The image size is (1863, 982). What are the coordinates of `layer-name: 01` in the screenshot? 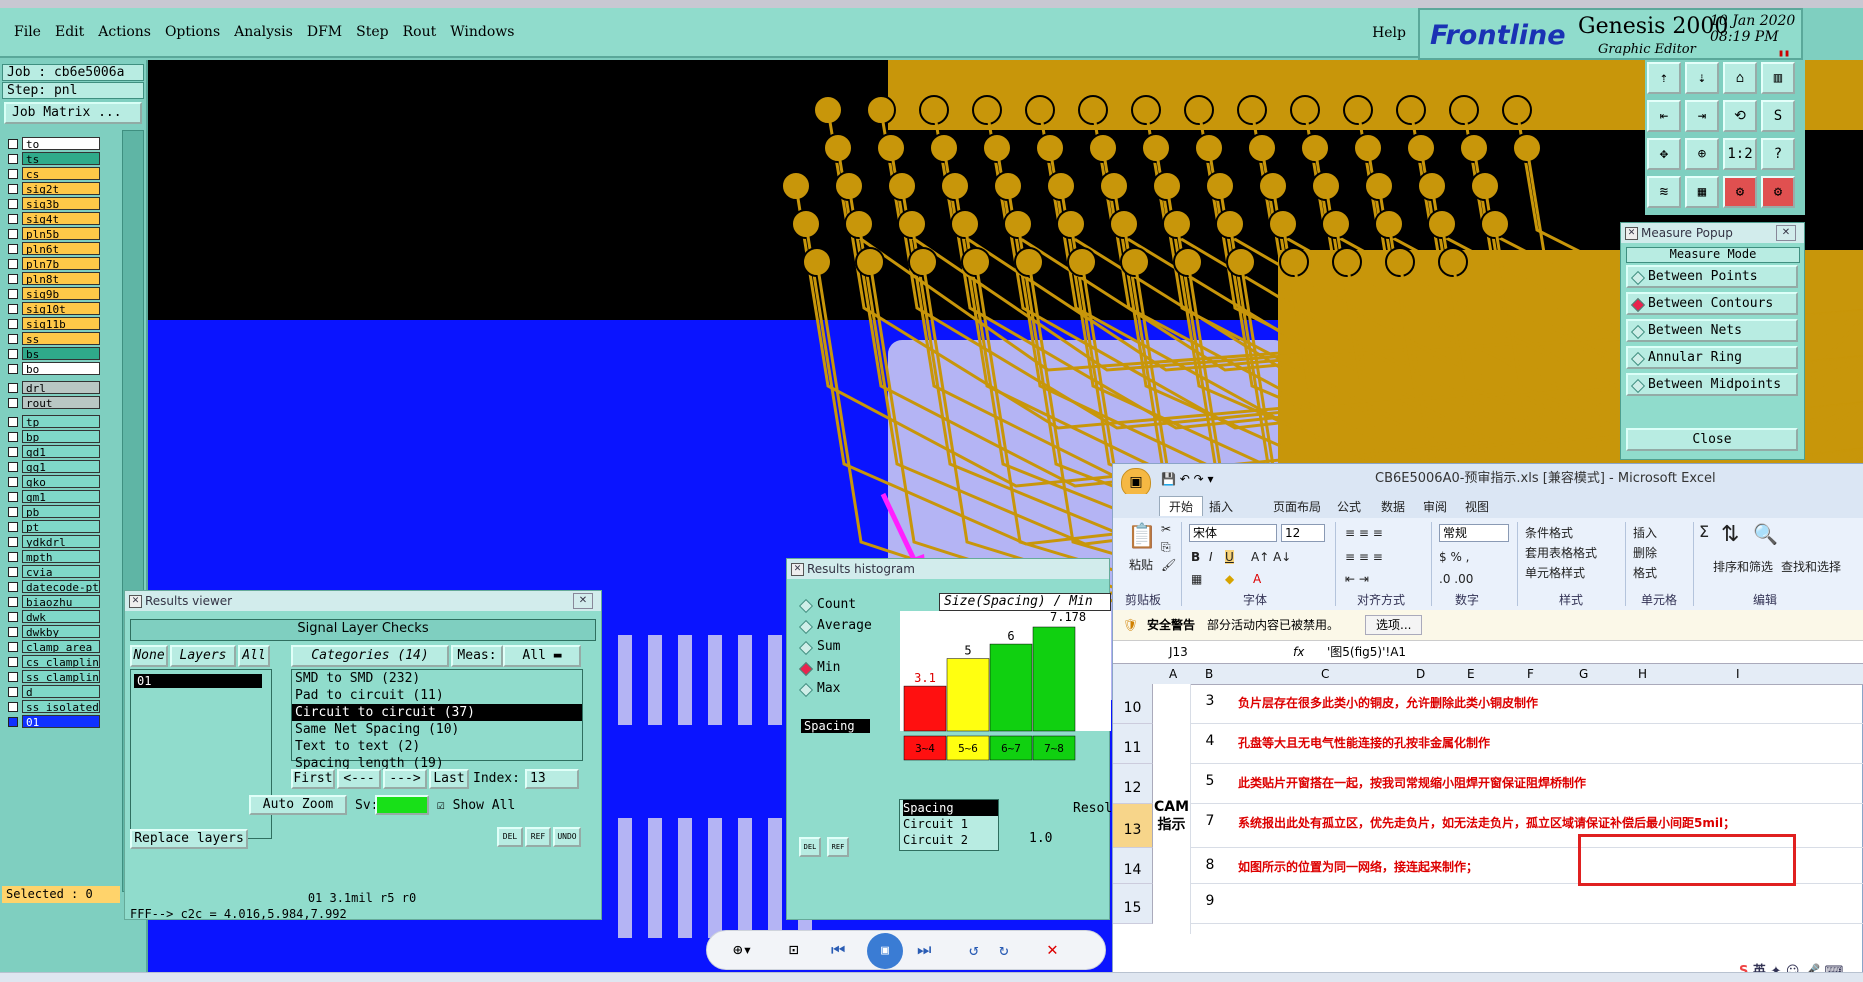 It's located at (61, 721).